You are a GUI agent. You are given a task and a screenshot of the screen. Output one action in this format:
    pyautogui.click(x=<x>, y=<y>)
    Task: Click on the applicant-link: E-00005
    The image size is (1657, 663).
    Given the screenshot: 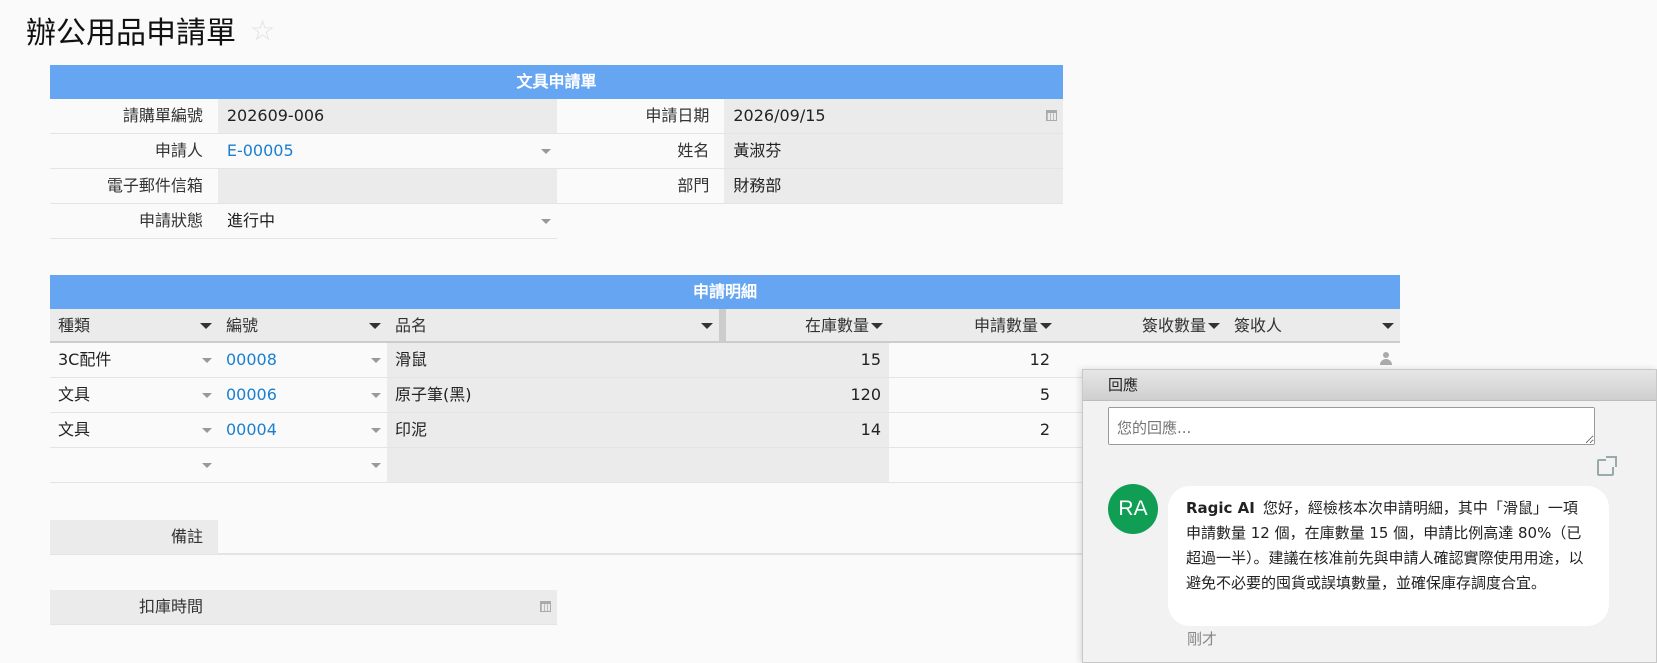 What is the action you would take?
    pyautogui.click(x=260, y=150)
    